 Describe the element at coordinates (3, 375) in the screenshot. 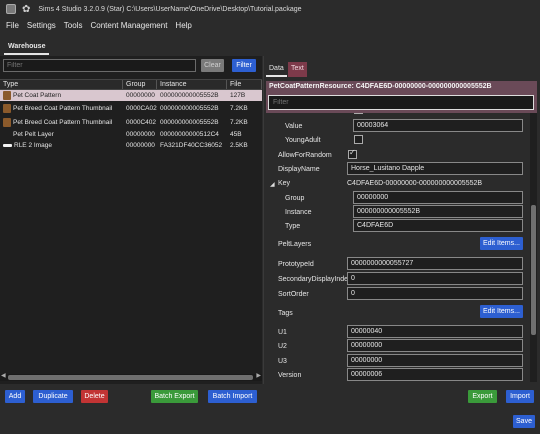

I see `scroll-left-icon: ◀` at that location.